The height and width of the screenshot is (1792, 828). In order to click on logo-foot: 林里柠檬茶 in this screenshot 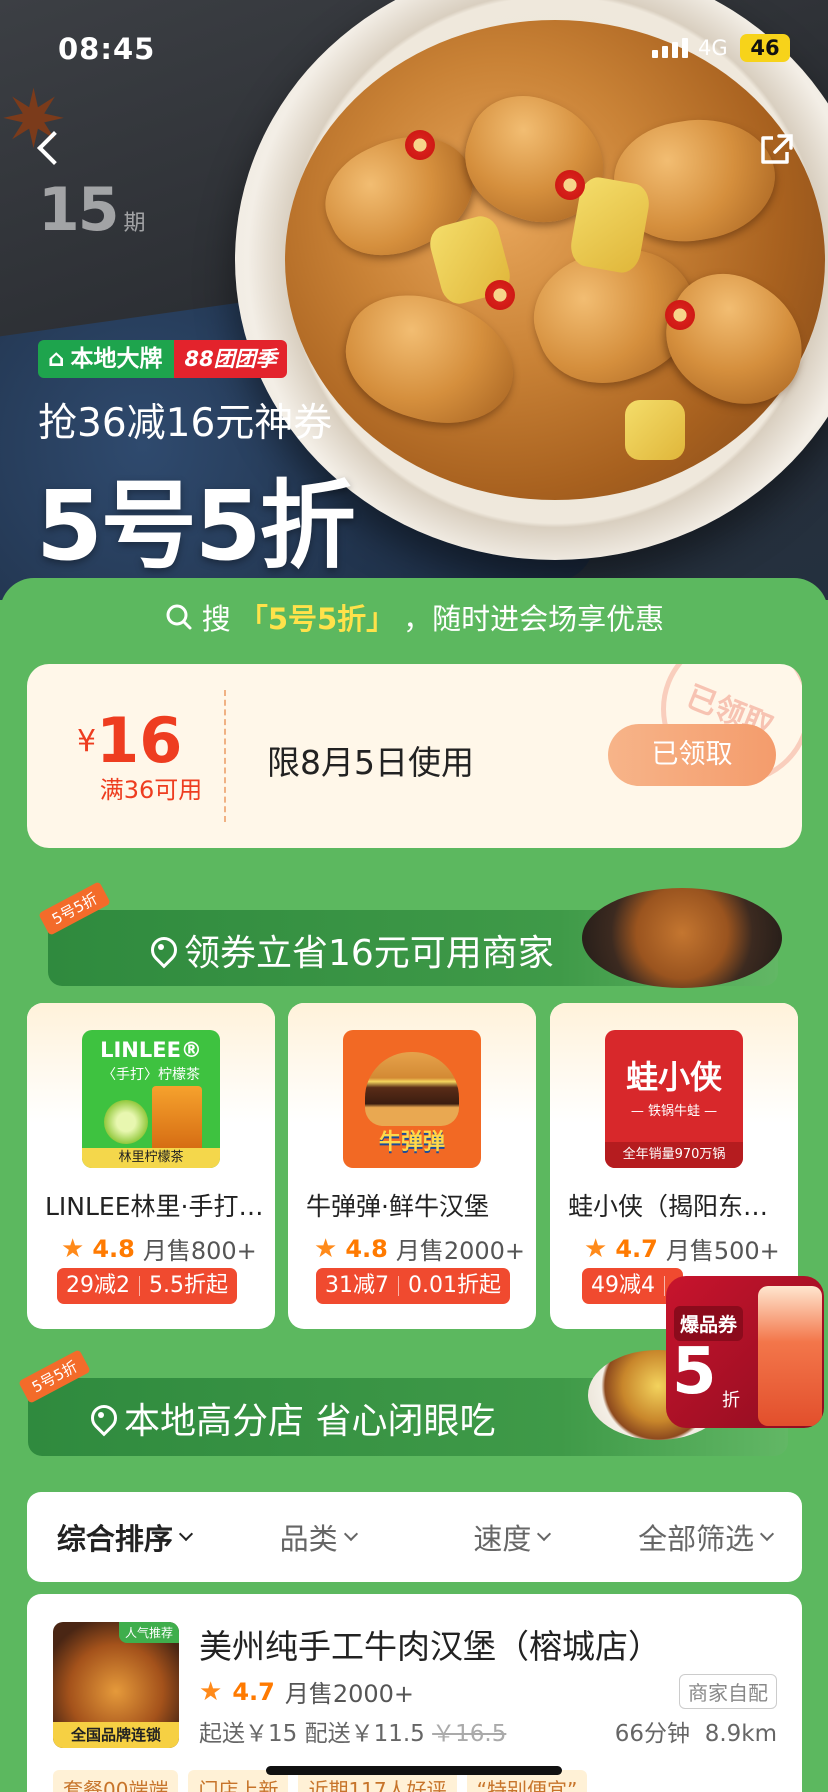, I will do `click(151, 1158)`.